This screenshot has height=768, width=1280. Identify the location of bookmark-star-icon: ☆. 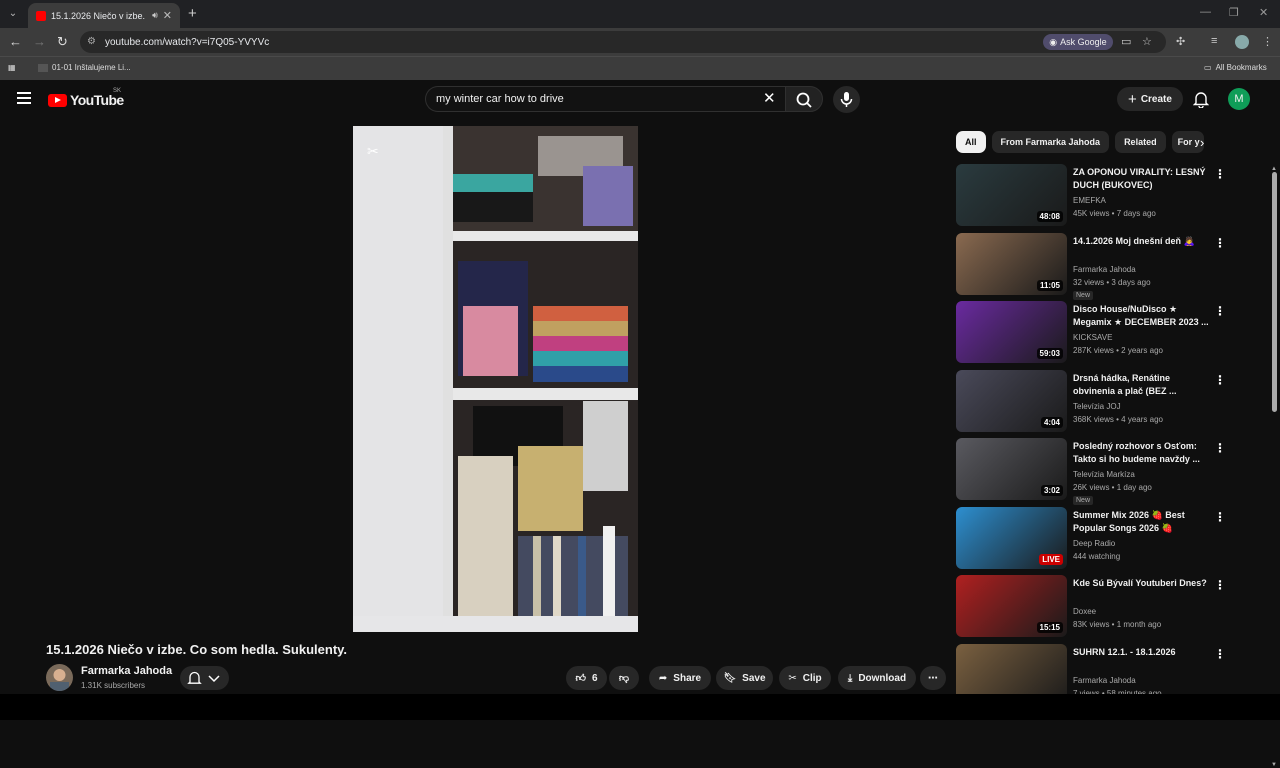
(1147, 41).